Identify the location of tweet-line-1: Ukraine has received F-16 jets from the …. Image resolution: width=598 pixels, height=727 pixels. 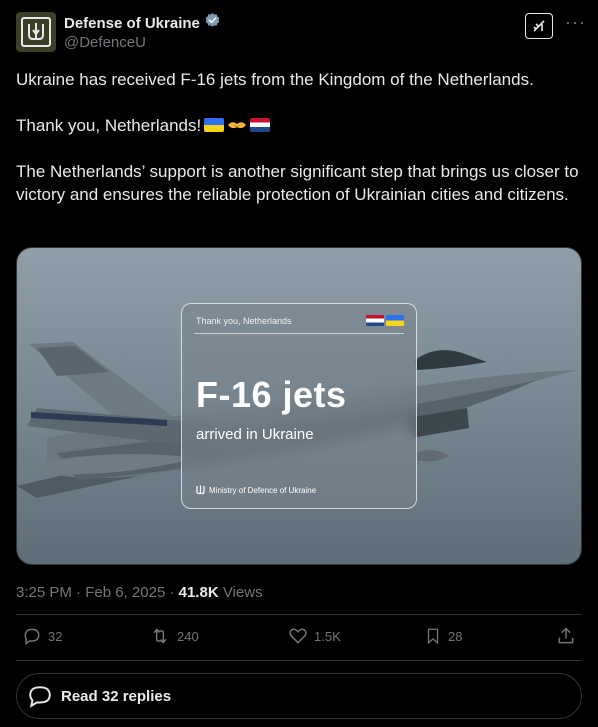
(275, 79).